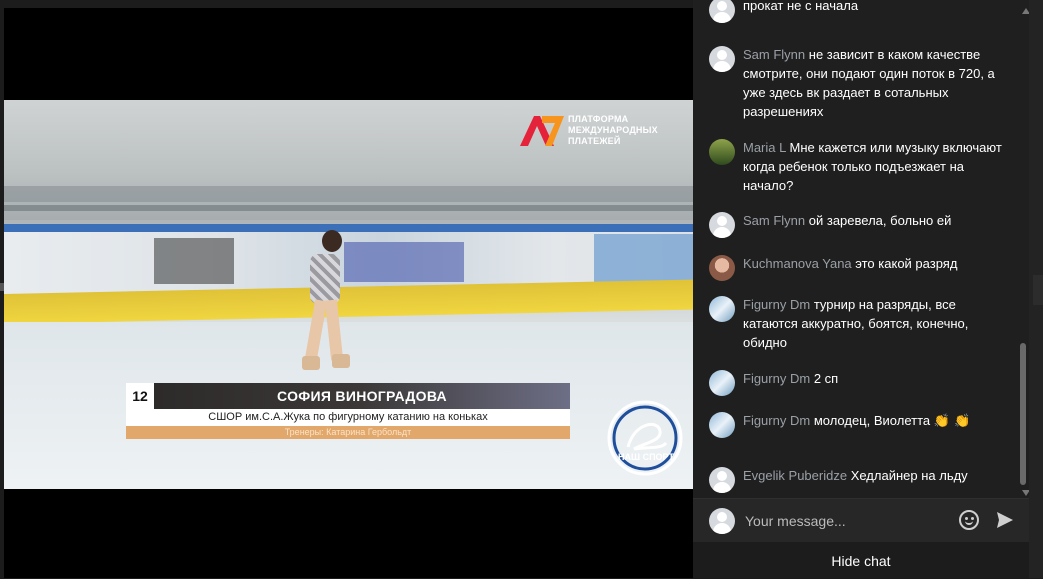  I want to click on emoji-icon, so click(969, 520).